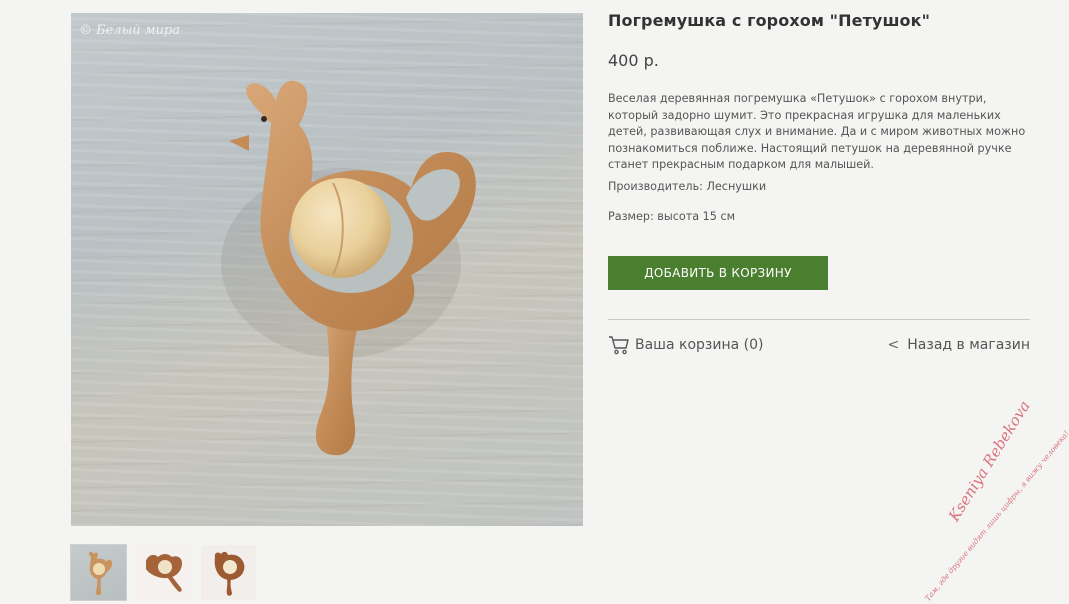  I want to click on signature-name: Kseniya Rebekova, so click(989, 461).